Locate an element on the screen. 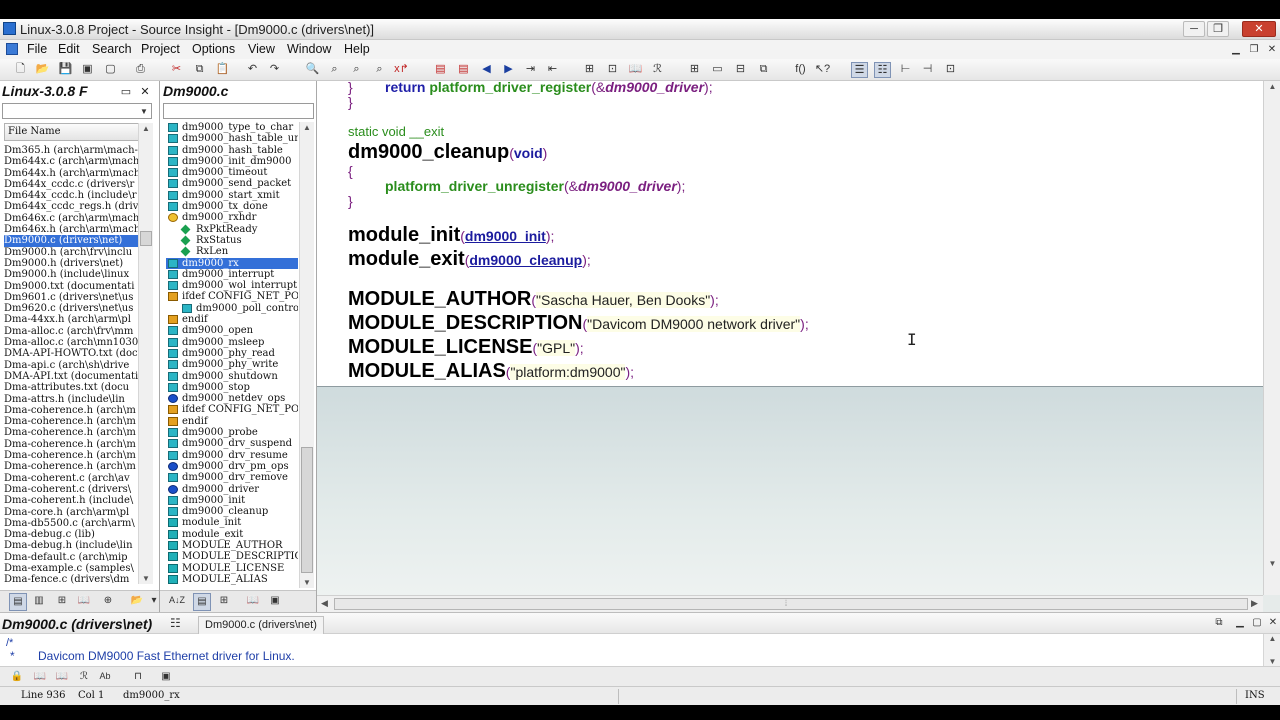 The width and height of the screenshot is (1280, 720). context-maximize-icon: ▢ is located at coordinates (1257, 623).